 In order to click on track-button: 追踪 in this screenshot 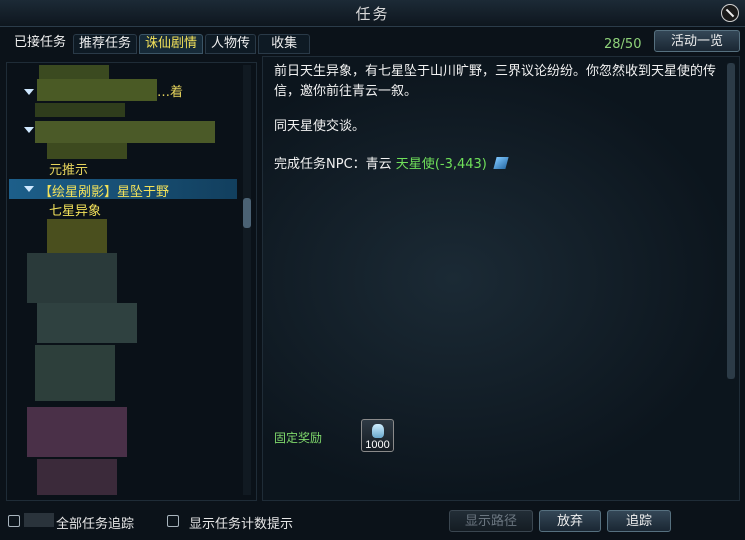, I will do `click(639, 521)`.